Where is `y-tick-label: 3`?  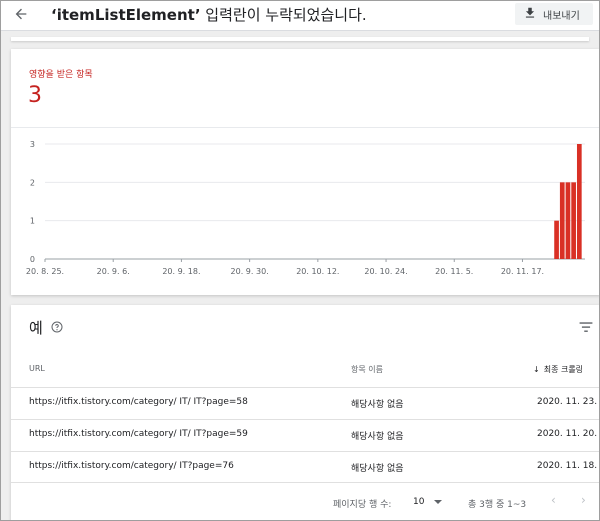 y-tick-label: 3 is located at coordinates (32, 144).